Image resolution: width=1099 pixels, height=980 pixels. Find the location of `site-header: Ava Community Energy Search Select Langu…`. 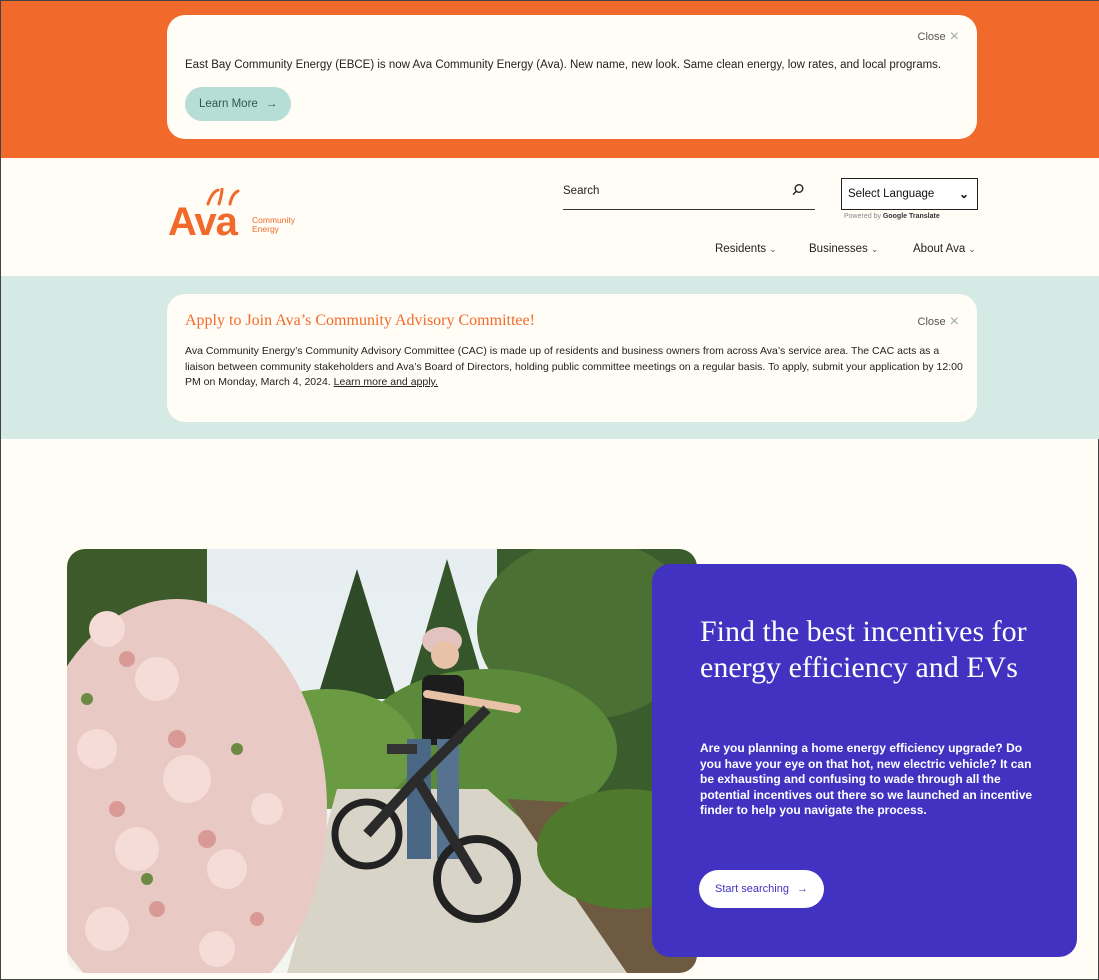

site-header: Ava Community Energy Search Select Langu… is located at coordinates (550, 217).